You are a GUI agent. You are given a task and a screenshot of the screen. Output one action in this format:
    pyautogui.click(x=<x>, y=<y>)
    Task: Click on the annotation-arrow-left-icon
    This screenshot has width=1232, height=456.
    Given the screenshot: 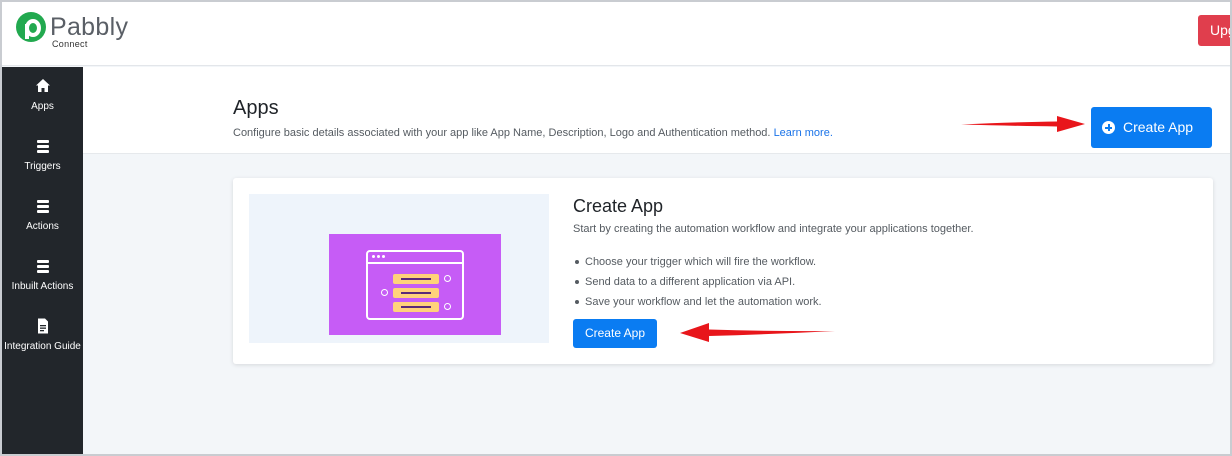 What is the action you would take?
    pyautogui.click(x=757, y=332)
    